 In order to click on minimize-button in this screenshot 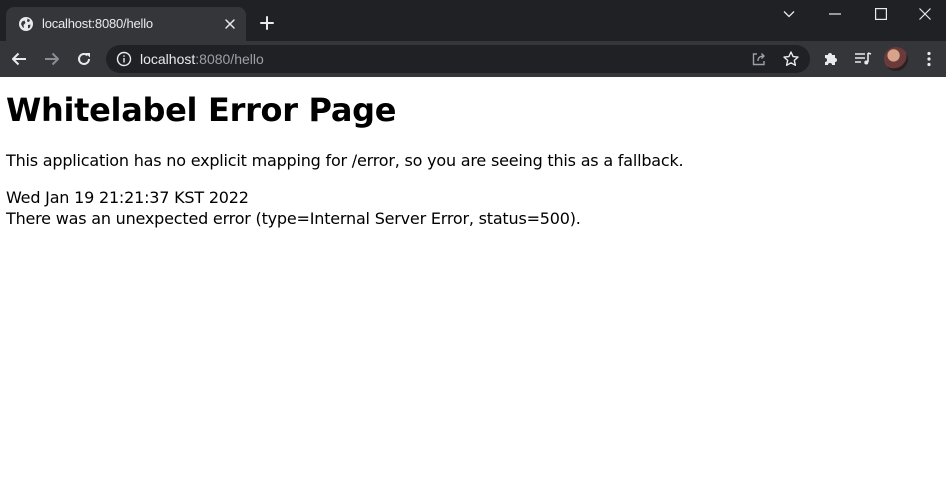, I will do `click(835, 14)`.